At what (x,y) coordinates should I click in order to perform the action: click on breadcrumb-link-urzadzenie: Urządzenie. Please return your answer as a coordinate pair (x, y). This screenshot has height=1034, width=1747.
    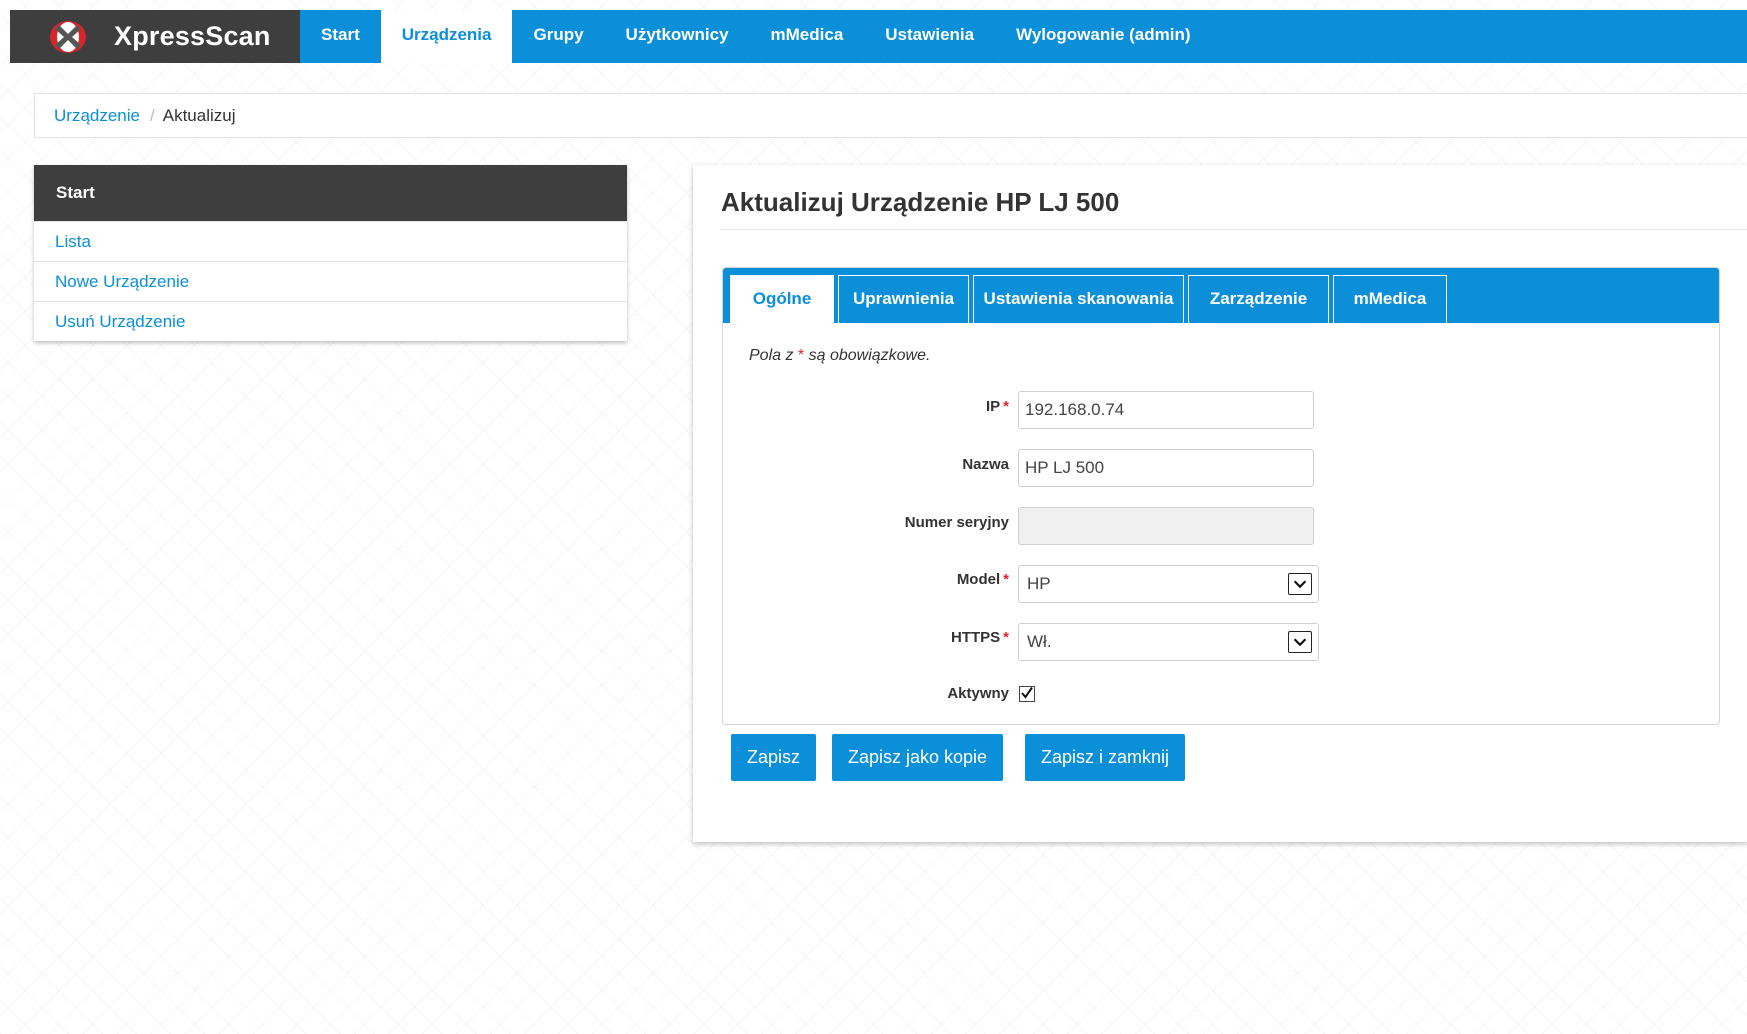
    Looking at the image, I should click on (97, 116).